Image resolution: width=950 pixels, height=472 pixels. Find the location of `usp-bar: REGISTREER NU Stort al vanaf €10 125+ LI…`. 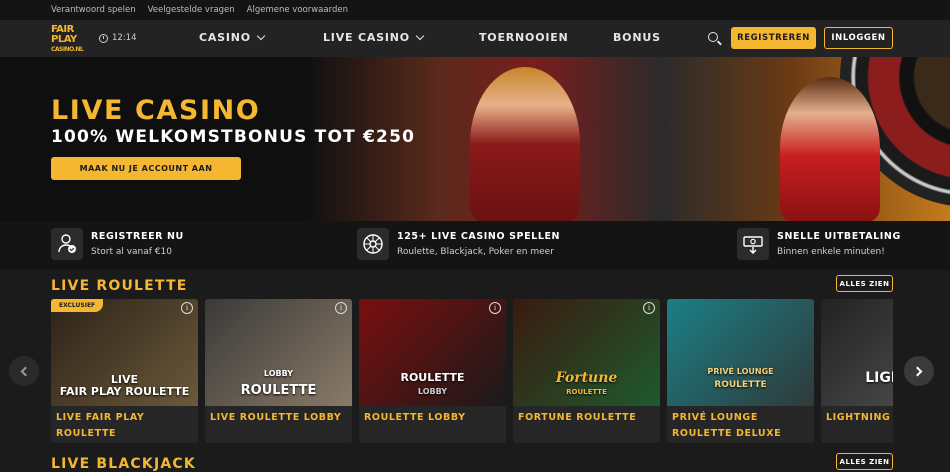

usp-bar: REGISTREER NU Stort al vanaf €10 125+ LI… is located at coordinates (475, 245).